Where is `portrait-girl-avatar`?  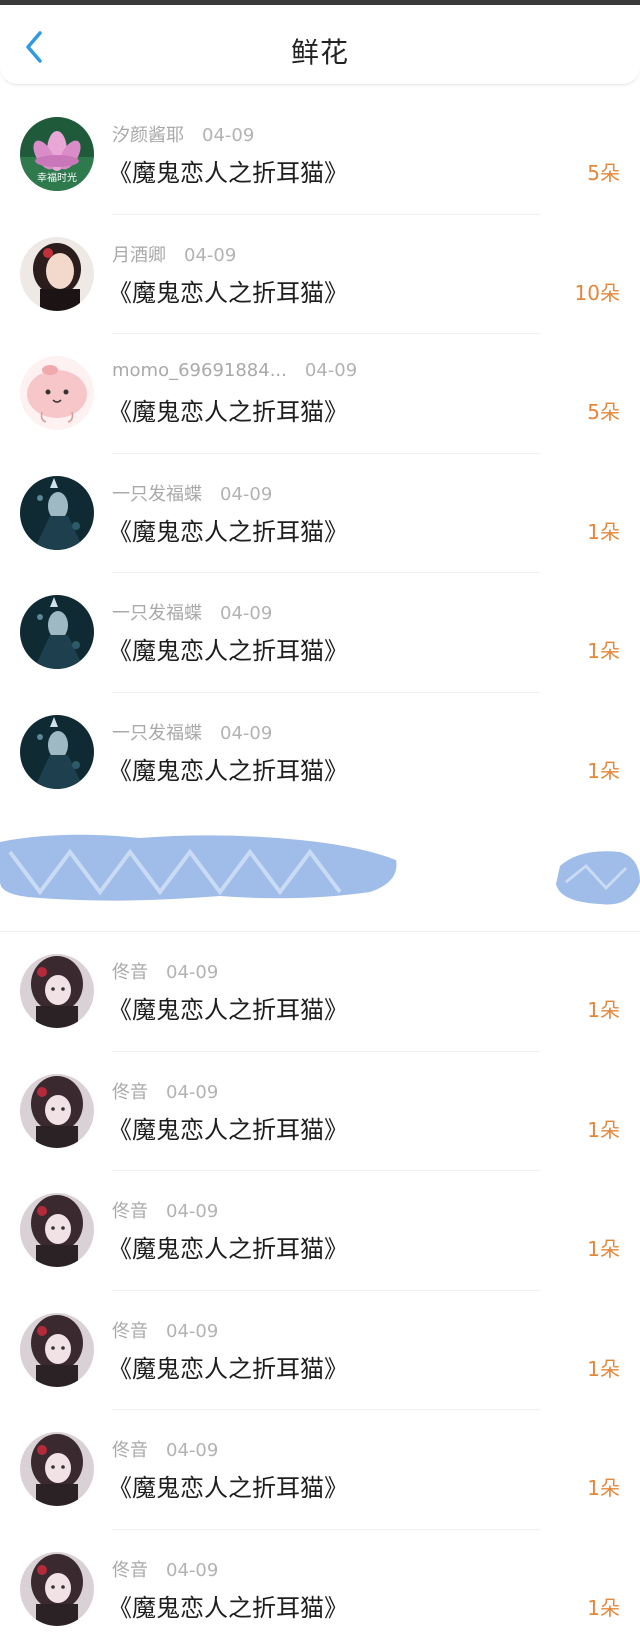
portrait-girl-avatar is located at coordinates (57, 273).